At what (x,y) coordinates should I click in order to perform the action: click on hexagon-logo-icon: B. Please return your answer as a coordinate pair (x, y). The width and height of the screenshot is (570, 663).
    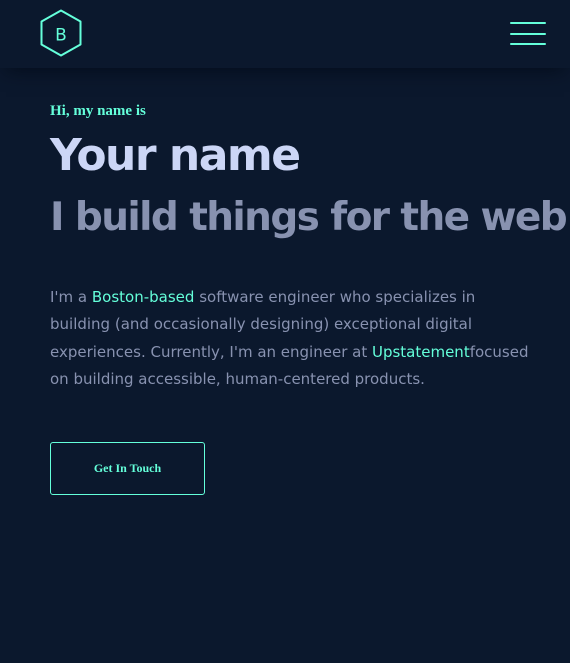
    Looking at the image, I should click on (61, 33).